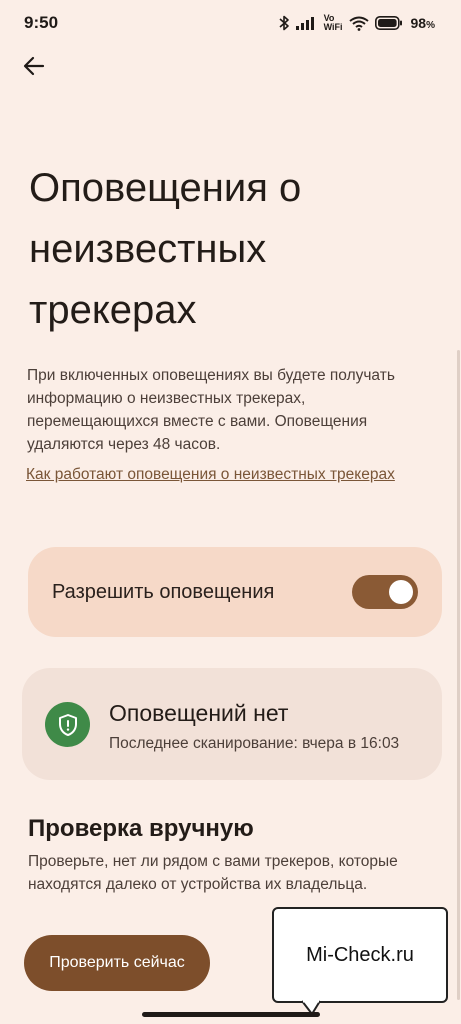 This screenshot has height=1024, width=461. I want to click on home-indicator, so click(231, 1014).